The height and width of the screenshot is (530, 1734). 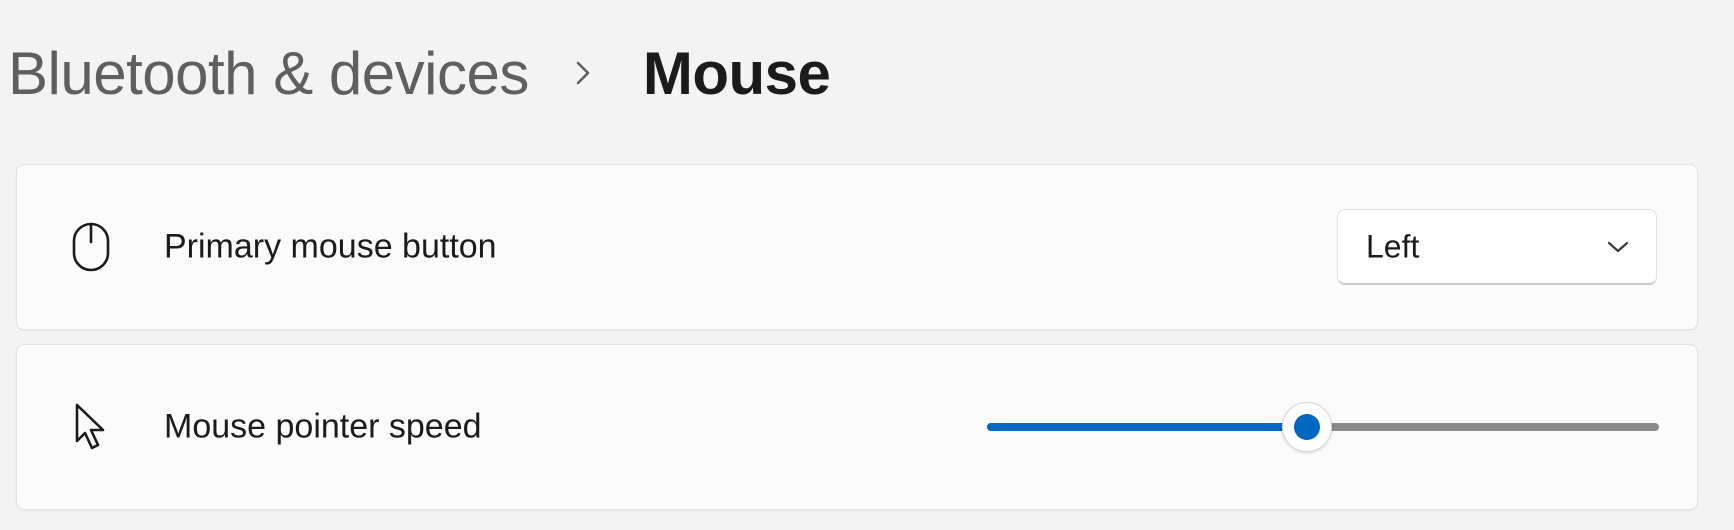 I want to click on breadcrumb-parent-link: Bluetooth & devices, so click(x=268, y=73).